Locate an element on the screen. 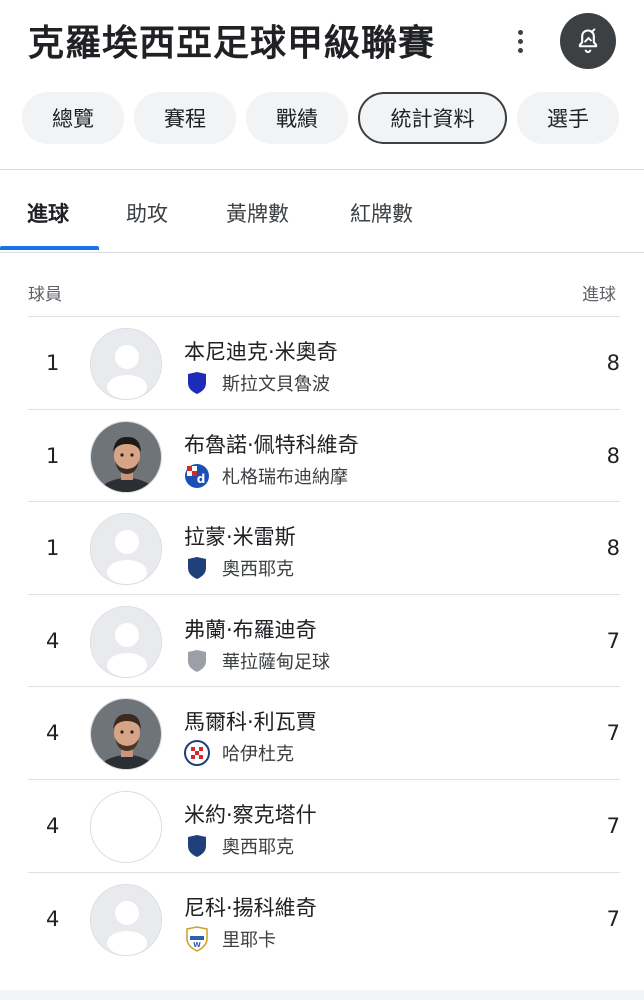  column-header-player: 球員 is located at coordinates (45, 295).